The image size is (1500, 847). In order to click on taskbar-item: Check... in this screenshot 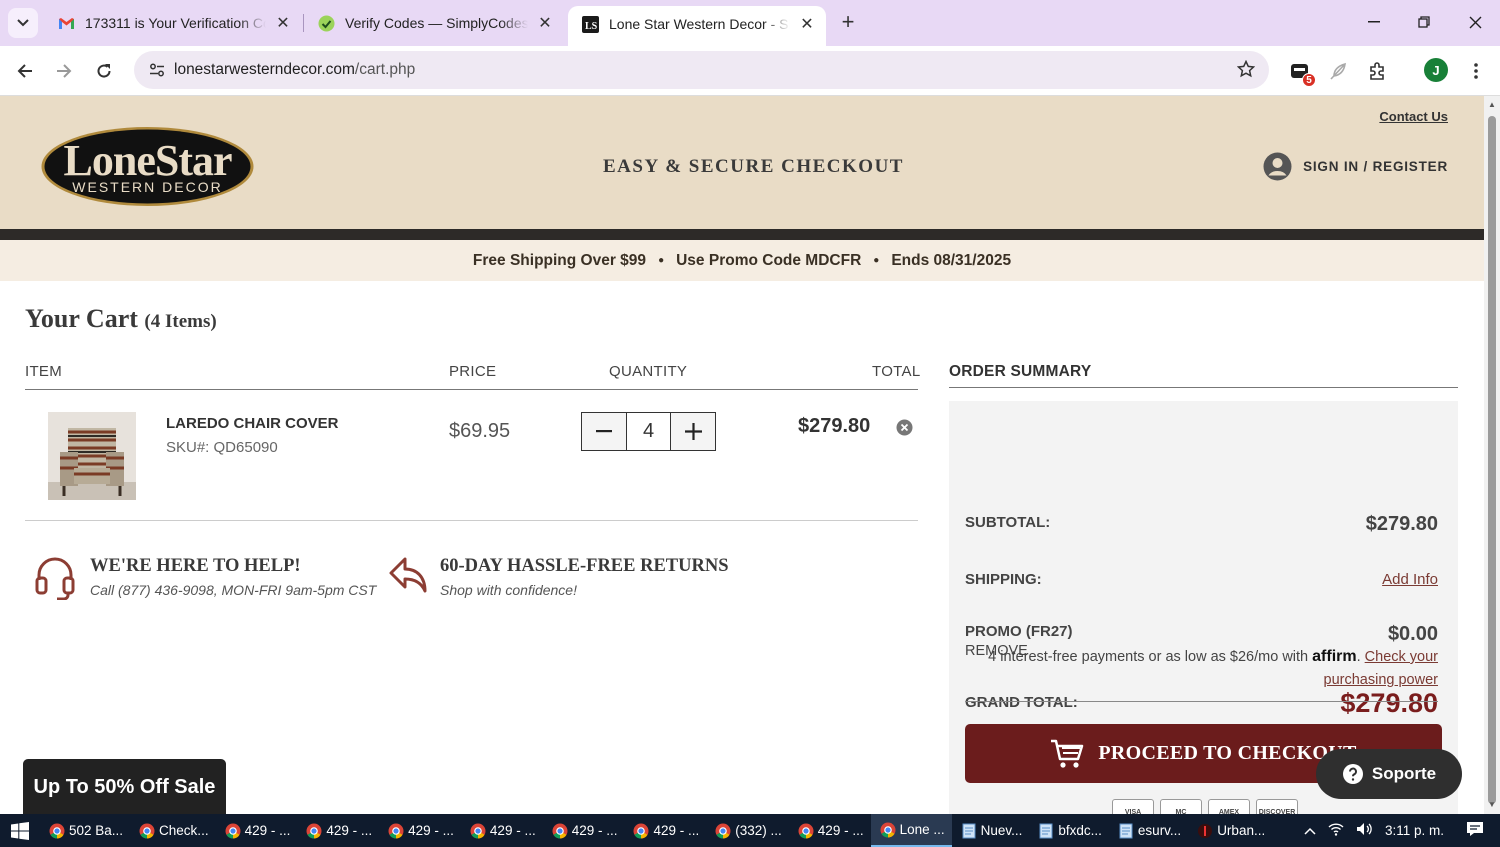, I will do `click(173, 830)`.